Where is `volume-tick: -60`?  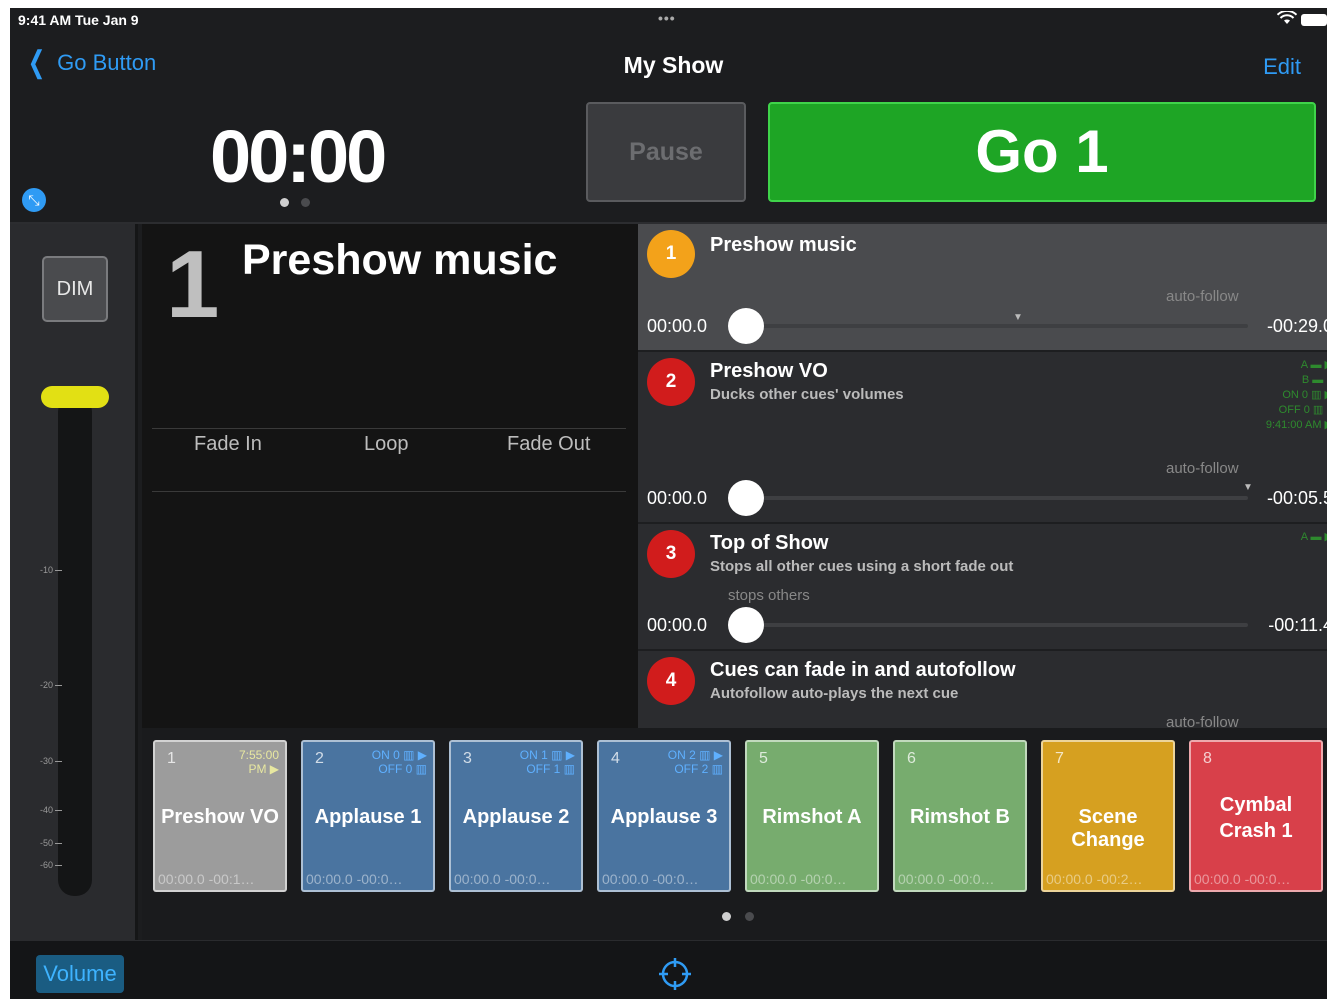 volume-tick: -60 is located at coordinates (51, 865).